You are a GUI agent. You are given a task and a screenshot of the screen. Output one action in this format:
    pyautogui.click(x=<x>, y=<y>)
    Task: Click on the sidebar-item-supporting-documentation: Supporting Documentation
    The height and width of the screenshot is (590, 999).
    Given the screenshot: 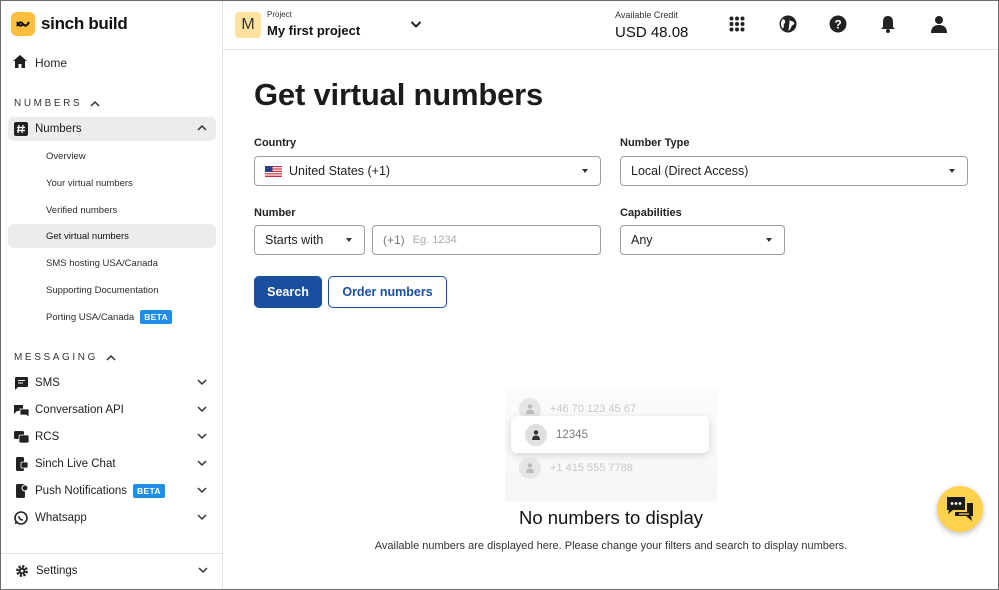 What is the action you would take?
    pyautogui.click(x=112, y=290)
    